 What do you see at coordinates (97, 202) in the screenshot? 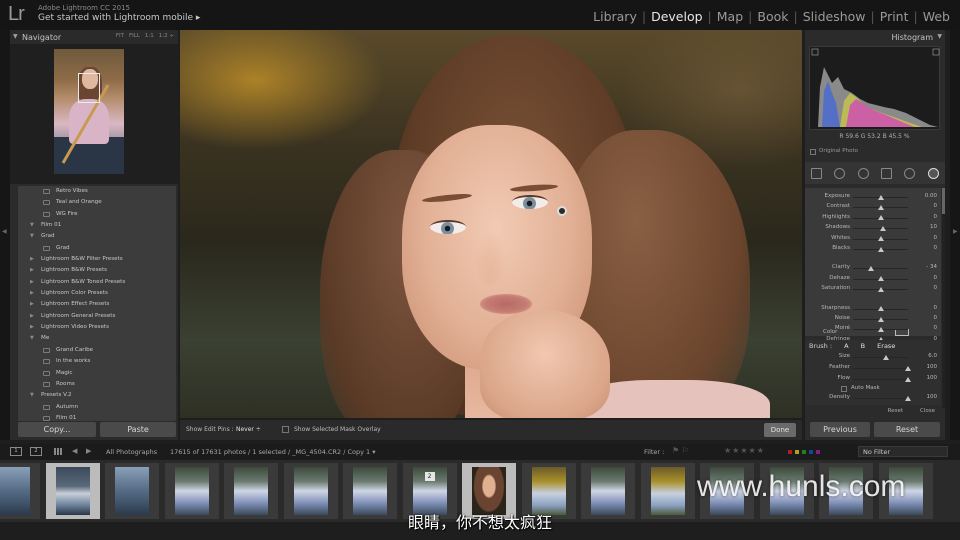
I see `preset-item: Teal and Orange` at bounding box center [97, 202].